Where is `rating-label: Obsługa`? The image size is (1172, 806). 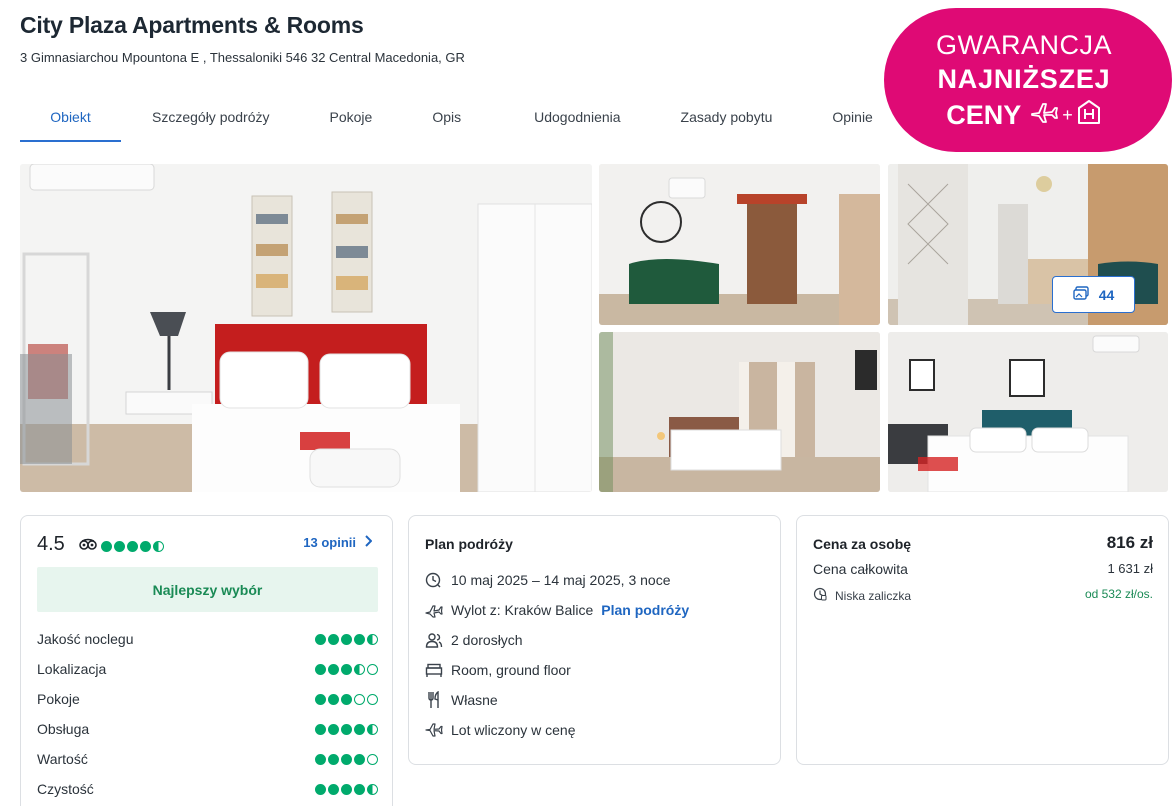 rating-label: Obsługa is located at coordinates (63, 729).